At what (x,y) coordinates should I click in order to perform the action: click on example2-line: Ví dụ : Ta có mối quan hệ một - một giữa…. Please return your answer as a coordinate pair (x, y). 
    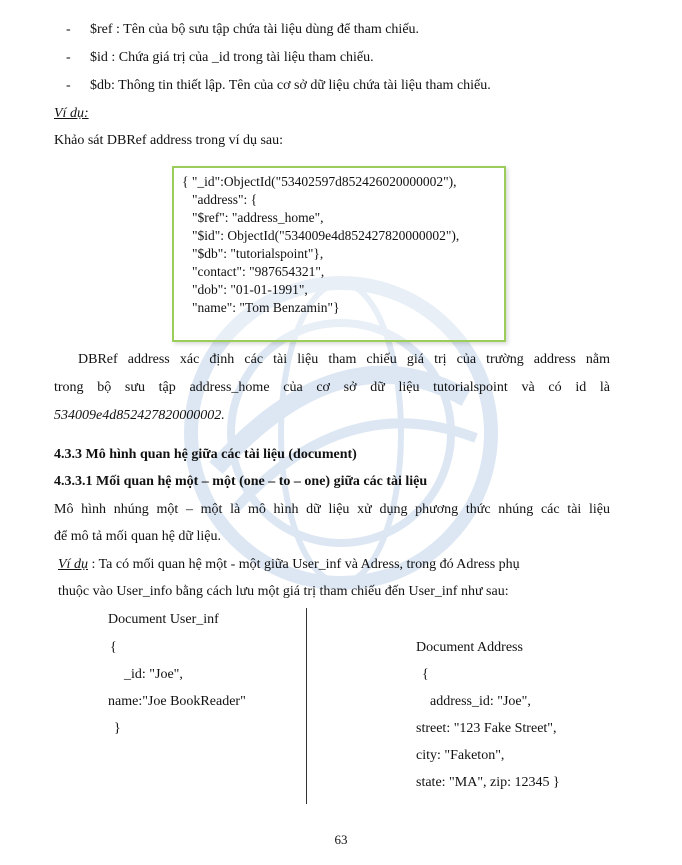
    Looking at the image, I should click on (289, 565).